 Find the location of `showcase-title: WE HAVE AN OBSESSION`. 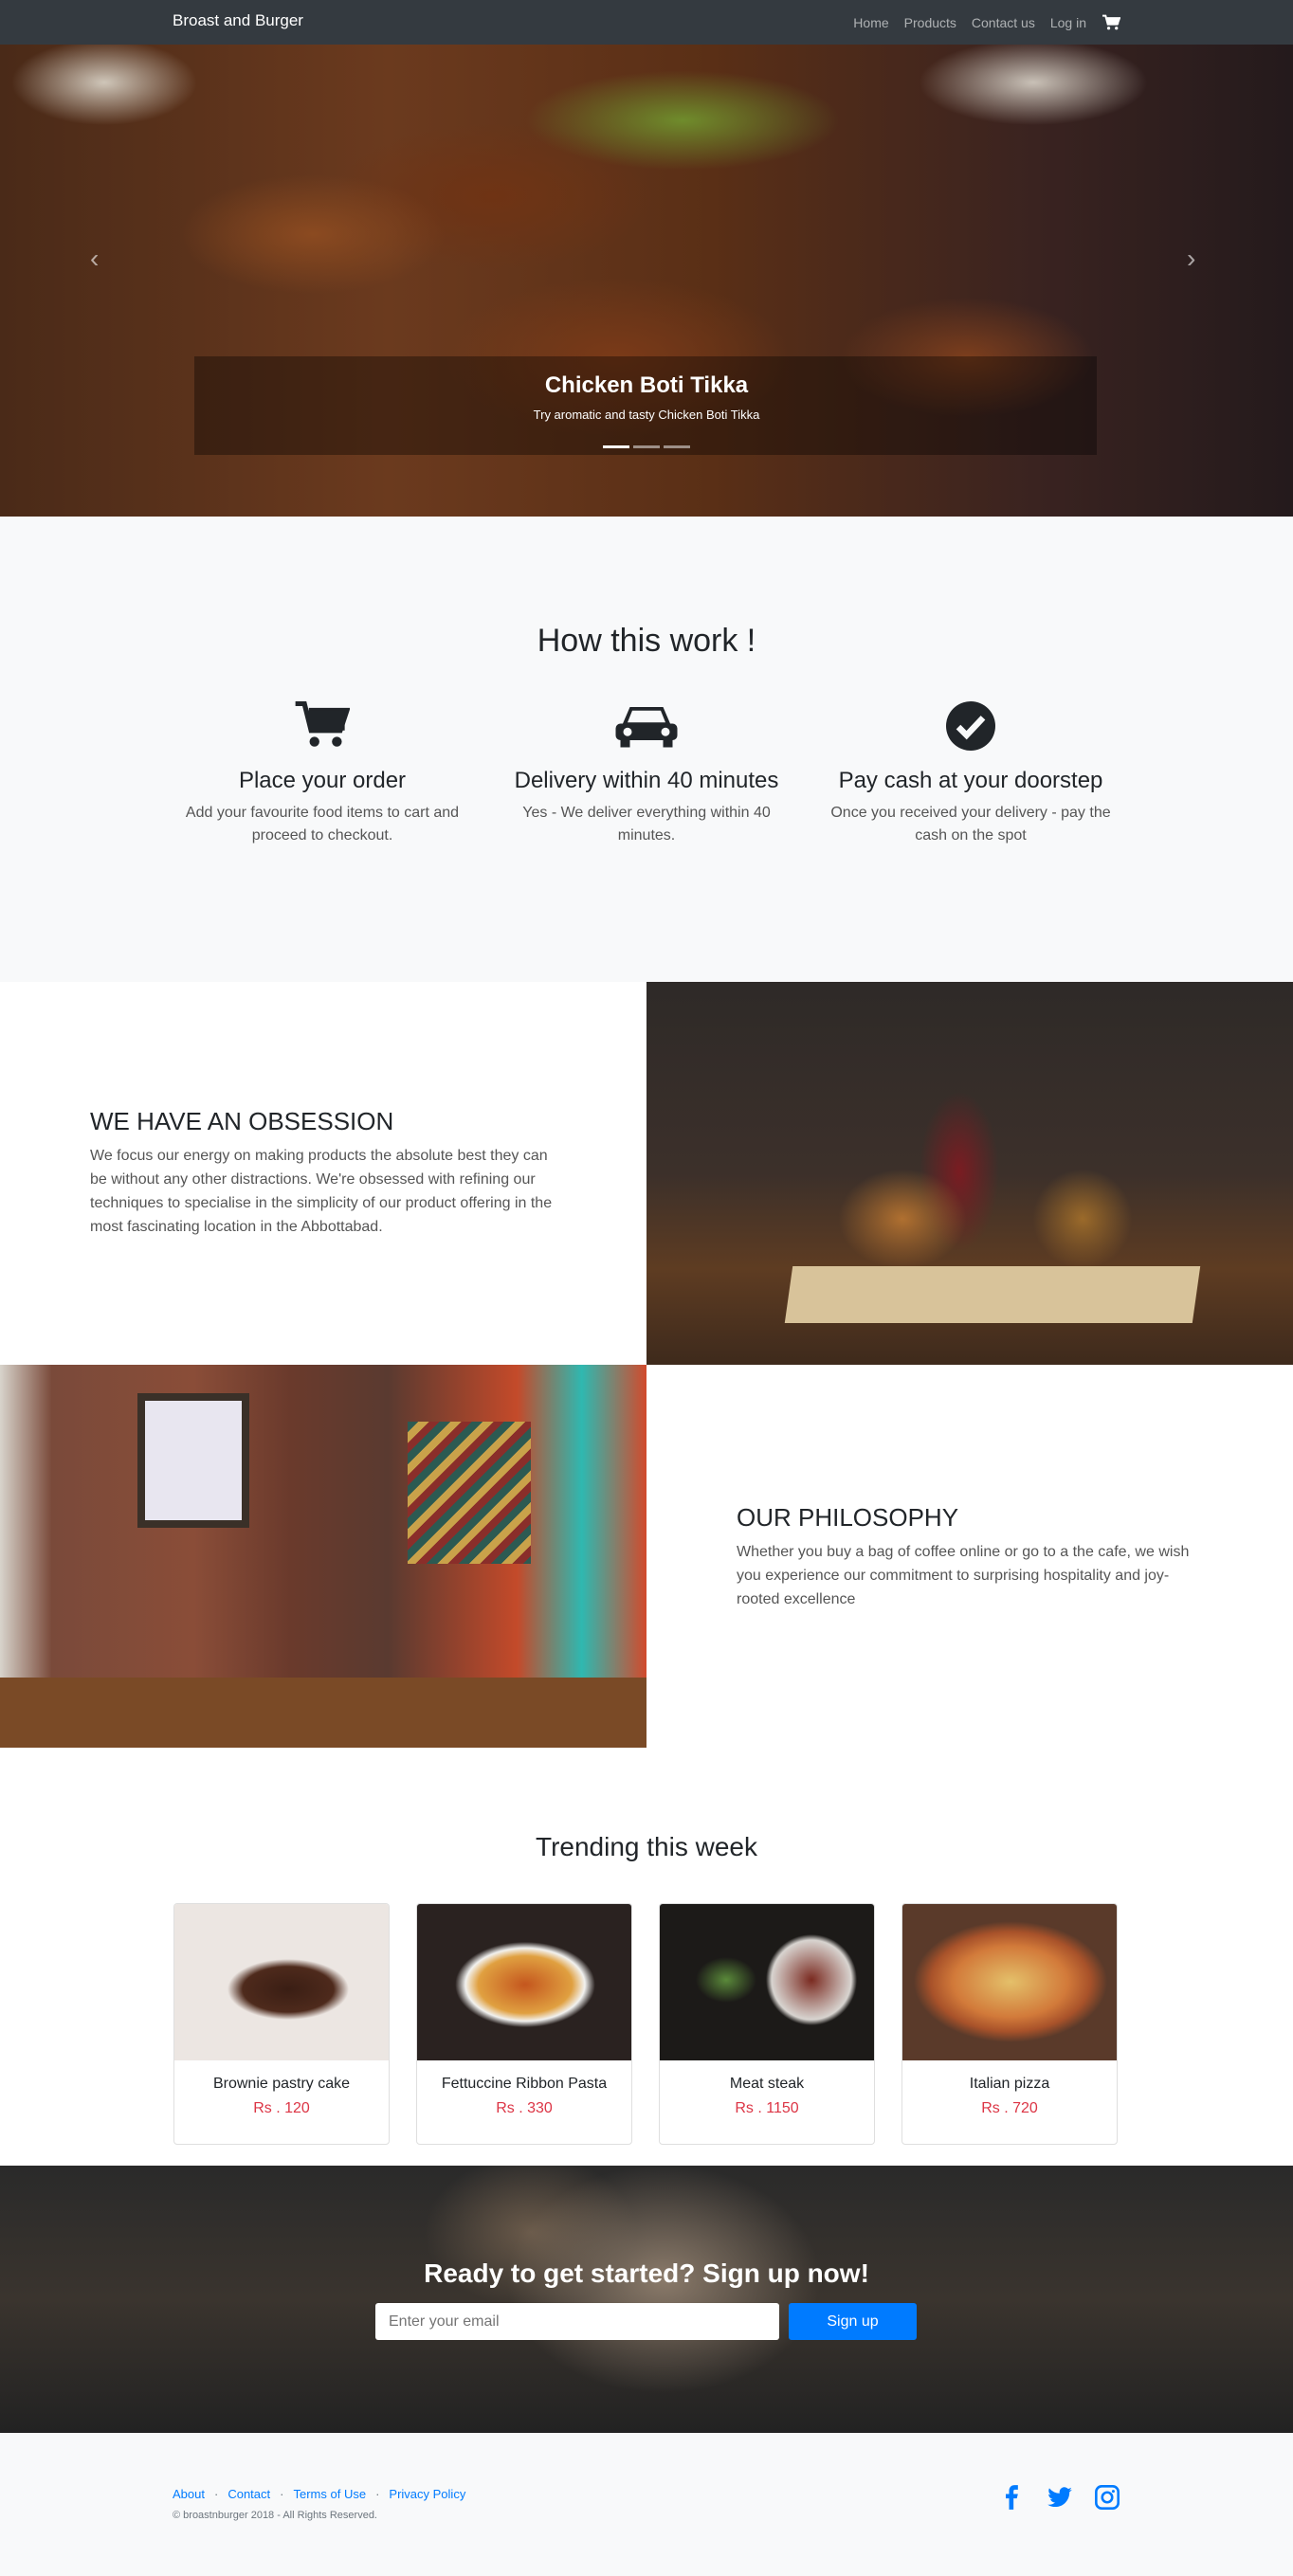

showcase-title: WE HAVE AN OBSESSION is located at coordinates (242, 1121).